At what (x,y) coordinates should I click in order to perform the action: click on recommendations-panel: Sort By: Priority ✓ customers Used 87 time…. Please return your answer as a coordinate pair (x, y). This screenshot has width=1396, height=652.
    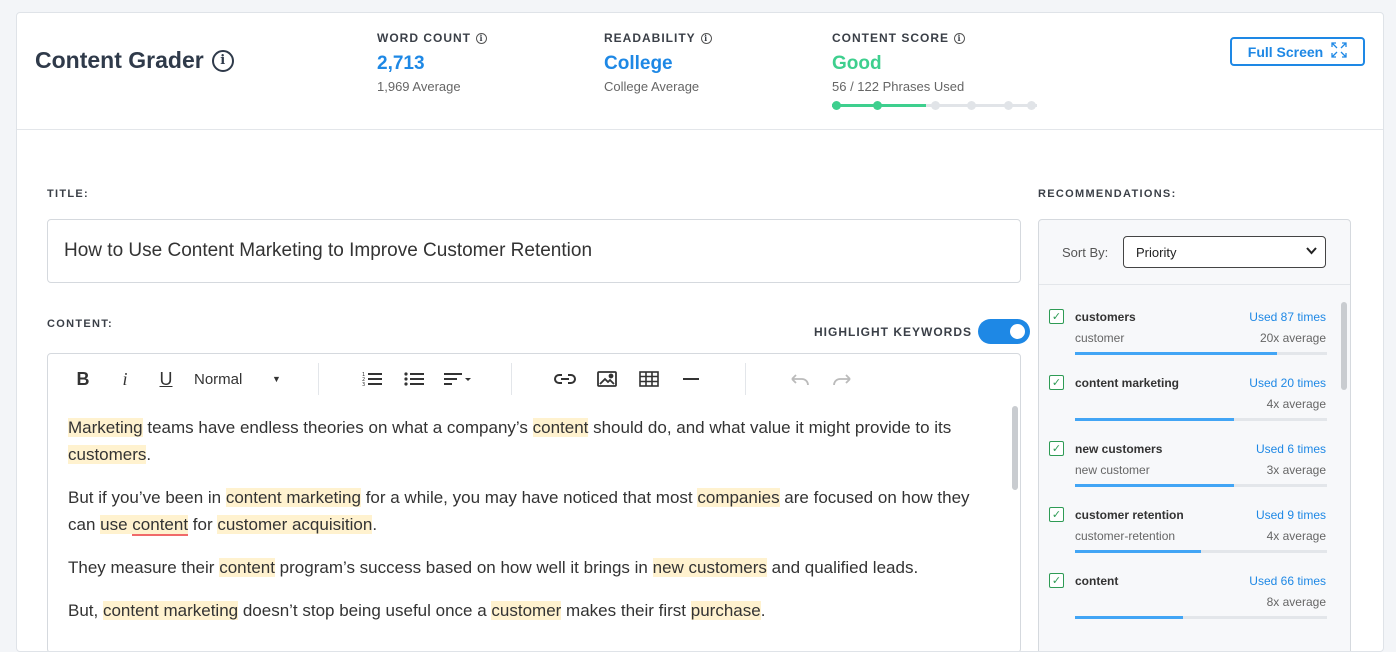
    Looking at the image, I should click on (1194, 435).